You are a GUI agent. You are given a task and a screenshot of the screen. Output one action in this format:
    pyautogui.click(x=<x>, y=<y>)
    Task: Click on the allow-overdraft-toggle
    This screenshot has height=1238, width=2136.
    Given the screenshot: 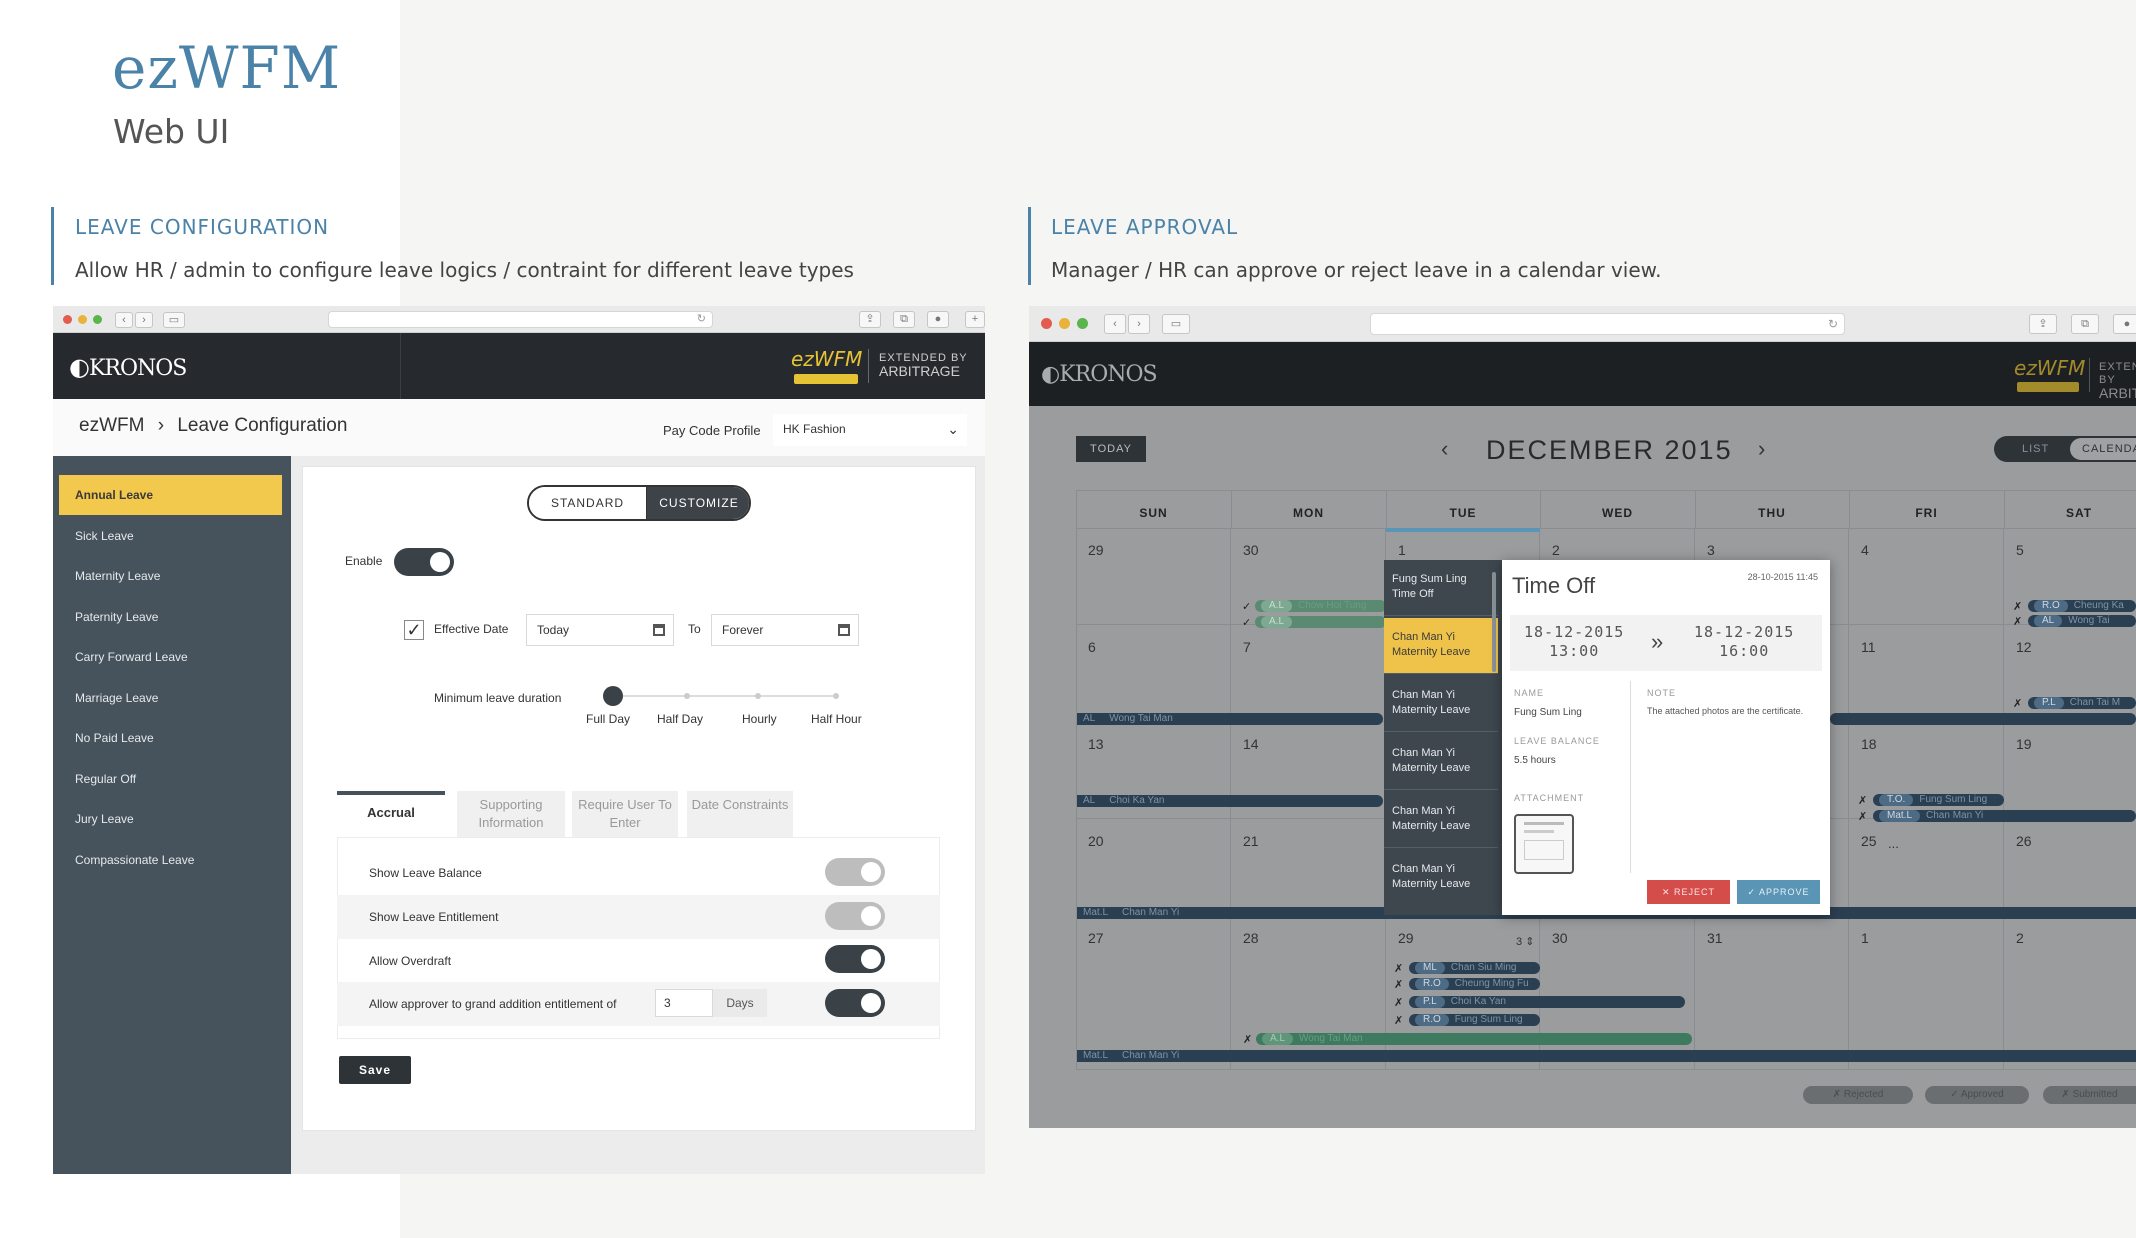 What is the action you would take?
    pyautogui.click(x=855, y=959)
    